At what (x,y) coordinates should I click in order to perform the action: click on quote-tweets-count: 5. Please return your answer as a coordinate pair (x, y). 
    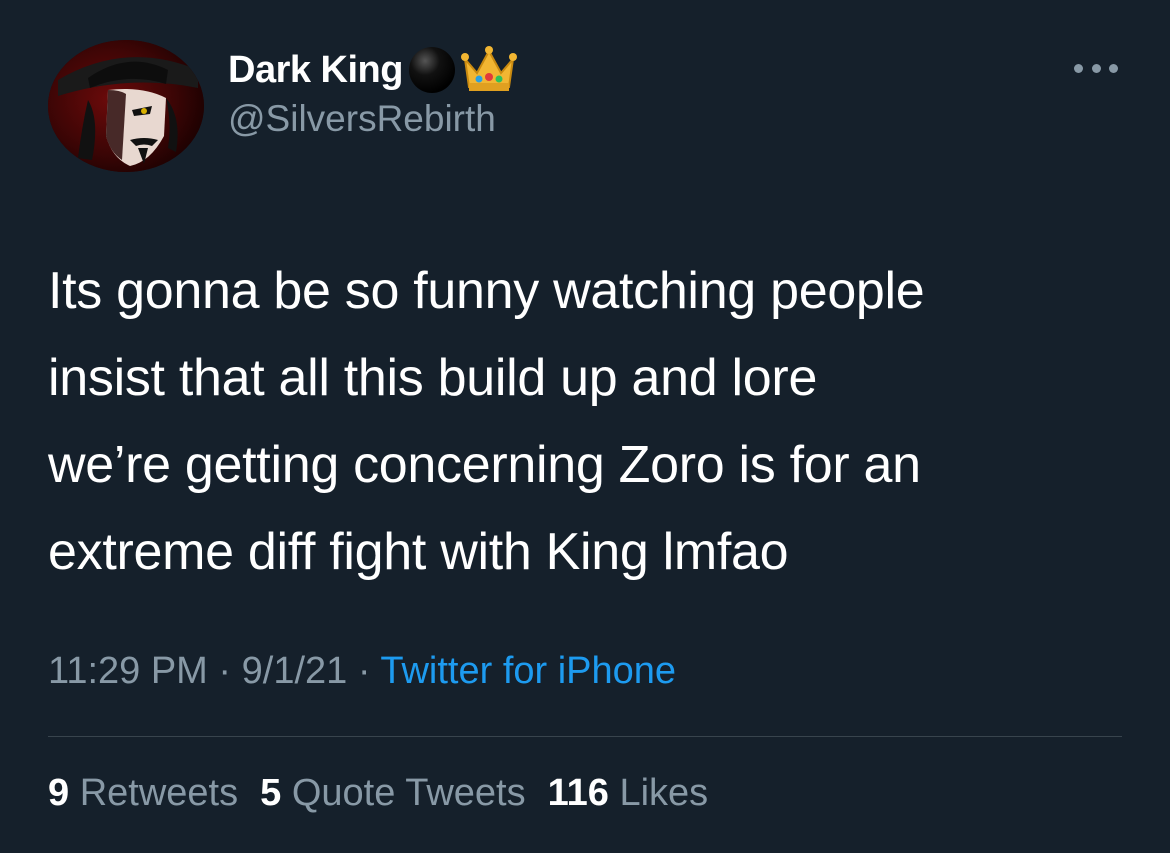
    Looking at the image, I should click on (271, 793).